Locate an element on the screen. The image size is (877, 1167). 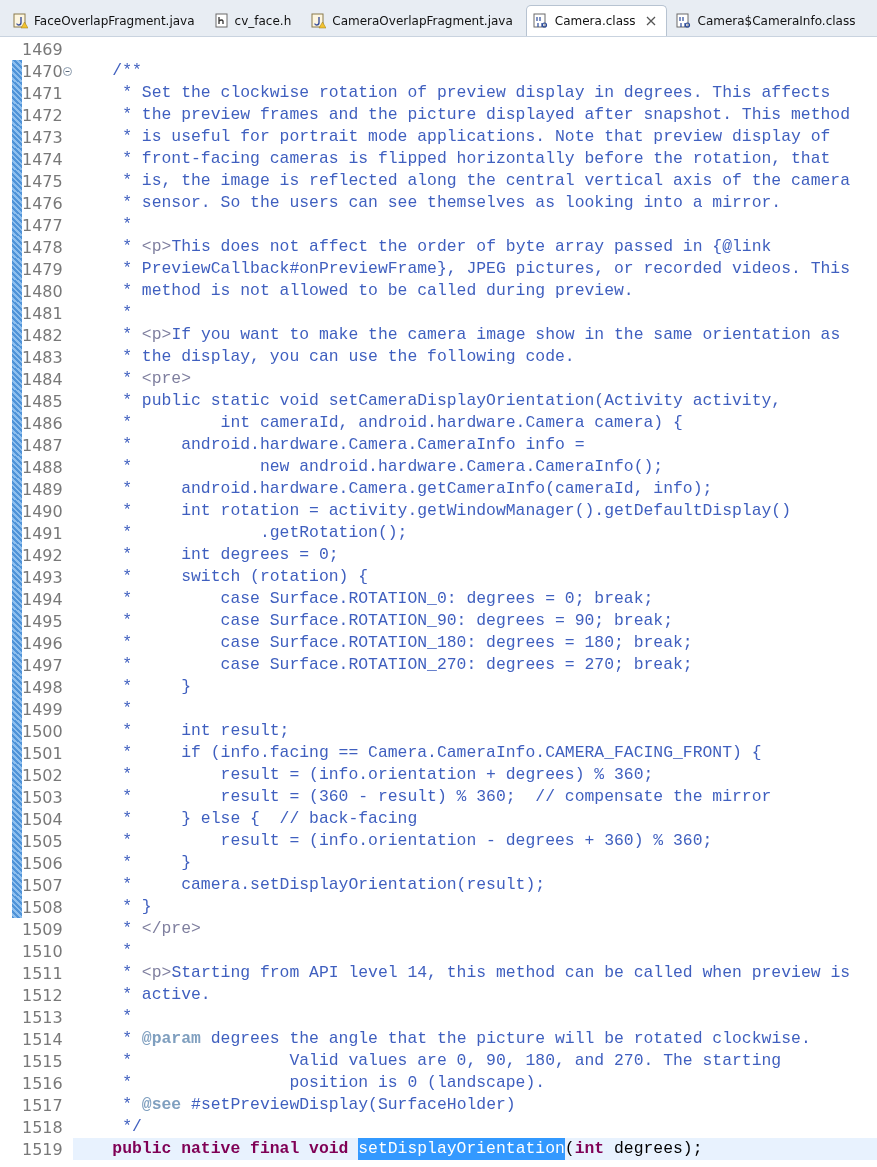
line-number: 1479 is located at coordinates (42, 269).